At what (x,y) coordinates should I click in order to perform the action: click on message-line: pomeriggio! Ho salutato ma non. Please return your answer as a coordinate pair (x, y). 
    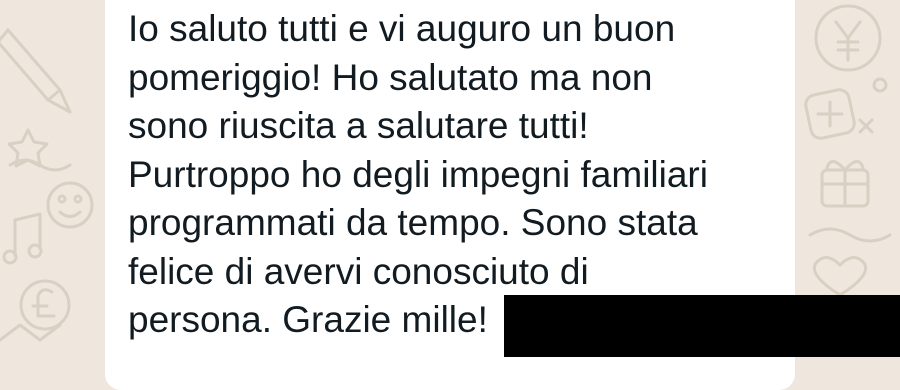
    Looking at the image, I should click on (390, 77).